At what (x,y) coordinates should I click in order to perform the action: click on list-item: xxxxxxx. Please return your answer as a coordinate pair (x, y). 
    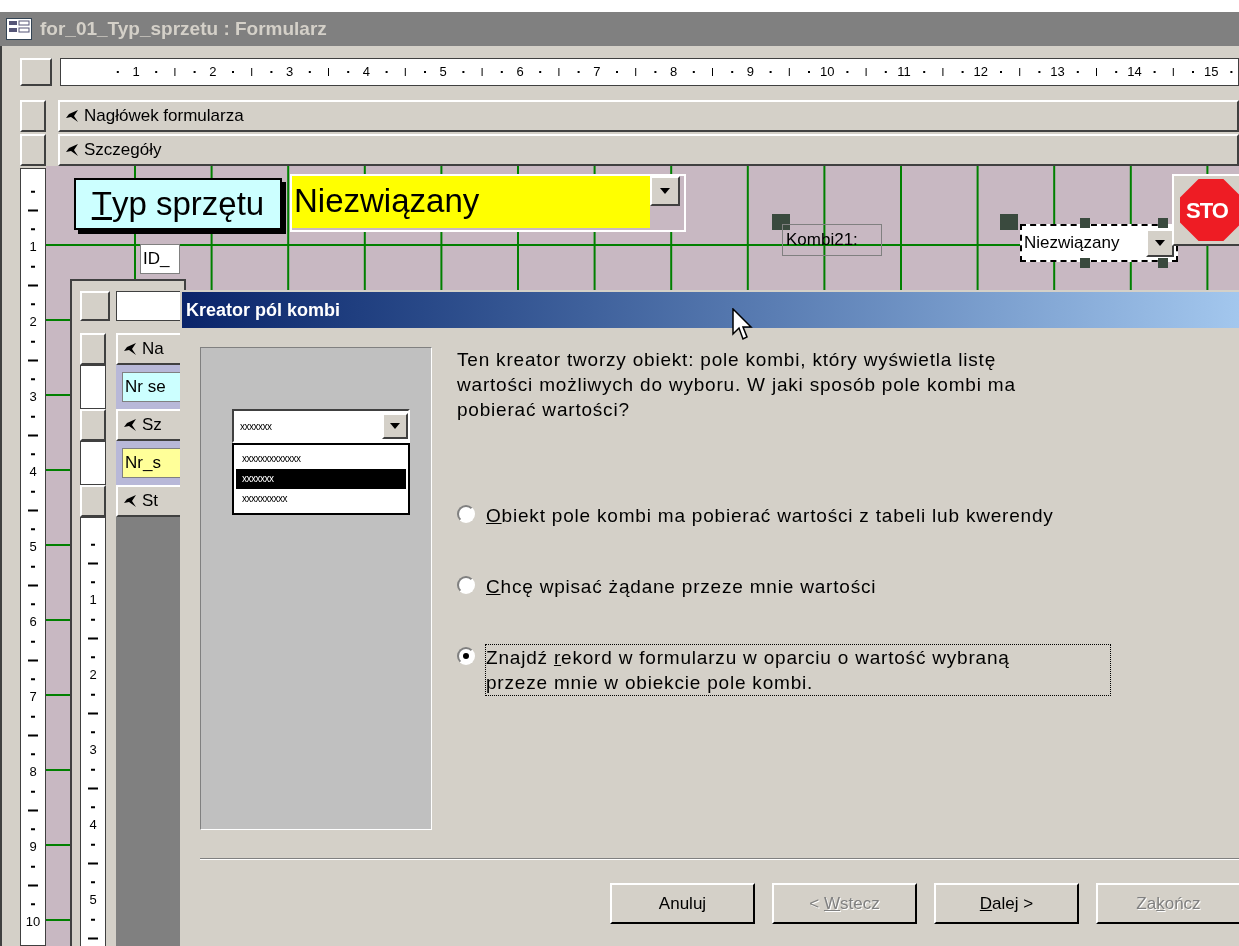
    Looking at the image, I should click on (321, 479).